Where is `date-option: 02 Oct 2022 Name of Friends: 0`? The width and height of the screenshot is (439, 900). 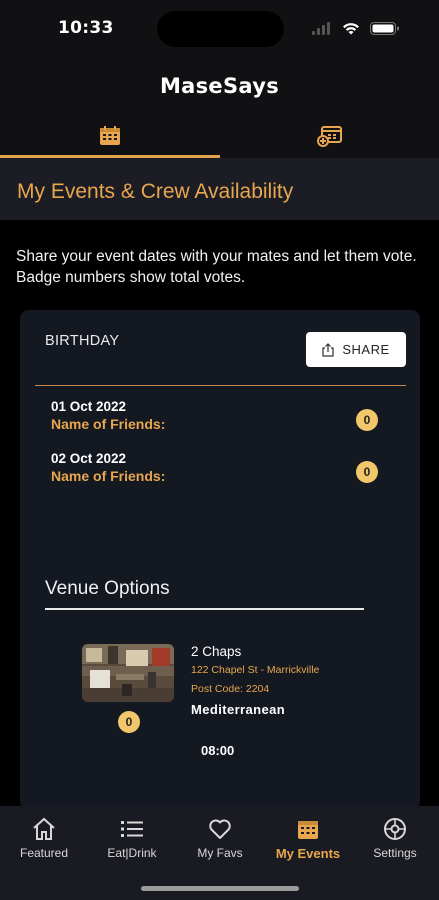
date-option: 02 Oct 2022 Name of Friends: 0 is located at coordinates (216, 469).